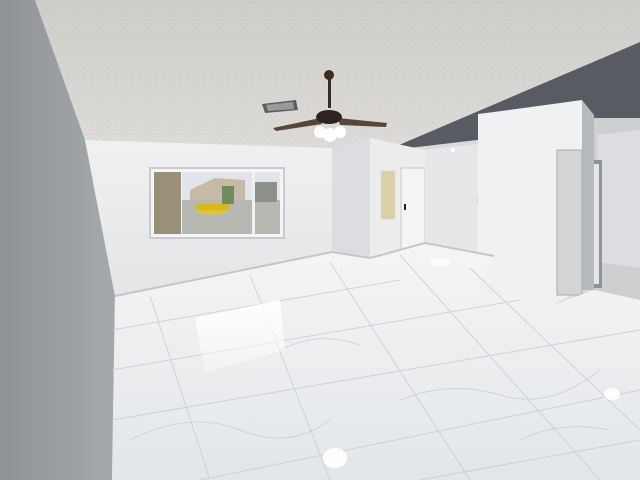 The height and width of the screenshot is (480, 640). What do you see at coordinates (413, 209) in the screenshot?
I see `interior-door` at bounding box center [413, 209].